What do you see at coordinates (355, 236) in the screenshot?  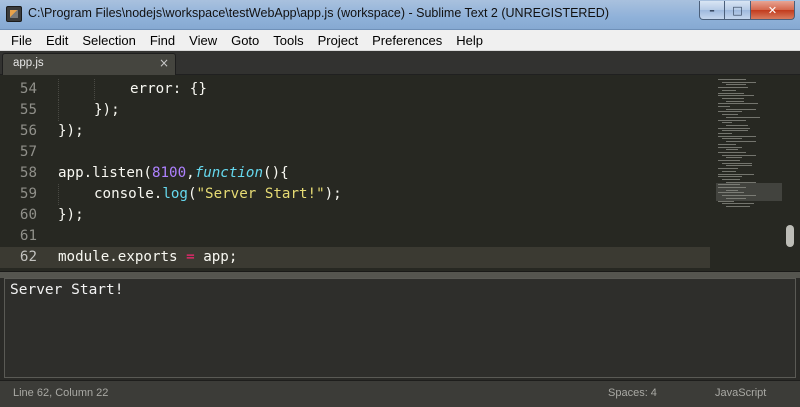 I see `code-line: 61` at bounding box center [355, 236].